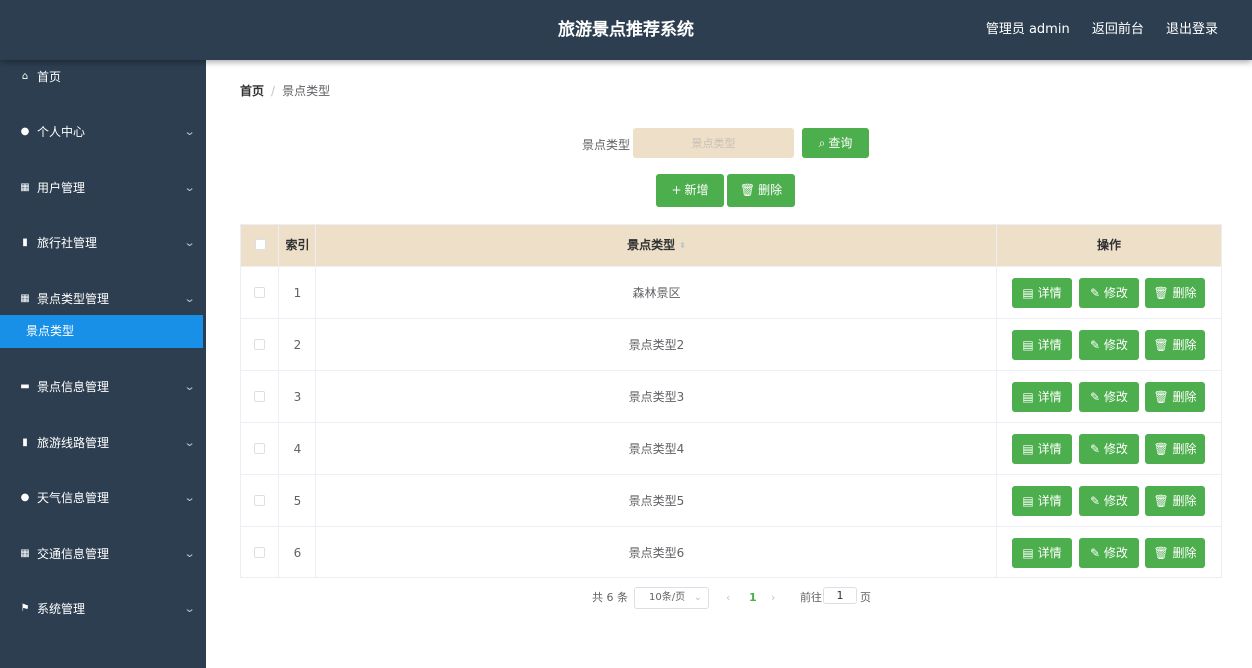 The image size is (1252, 668). What do you see at coordinates (761, 190) in the screenshot?
I see `batch-delete-button: 🗑 删除` at bounding box center [761, 190].